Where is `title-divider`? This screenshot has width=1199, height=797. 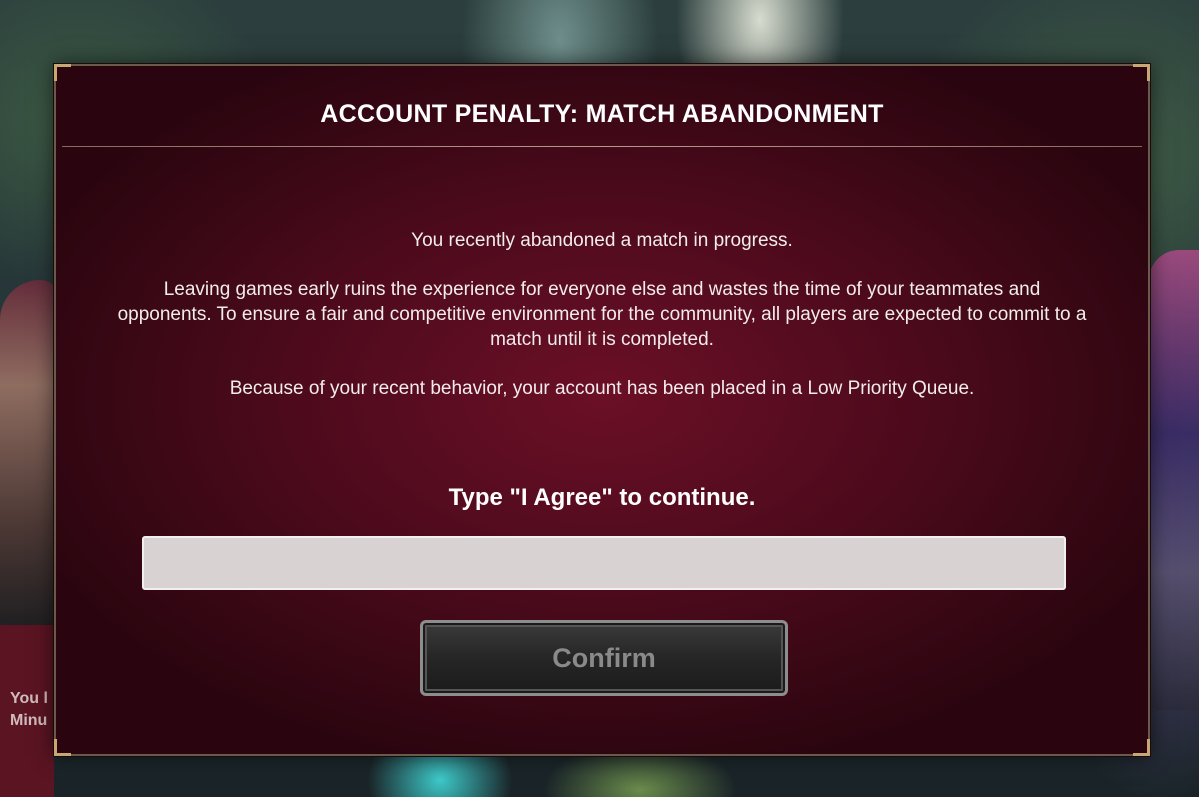
title-divider is located at coordinates (602, 146).